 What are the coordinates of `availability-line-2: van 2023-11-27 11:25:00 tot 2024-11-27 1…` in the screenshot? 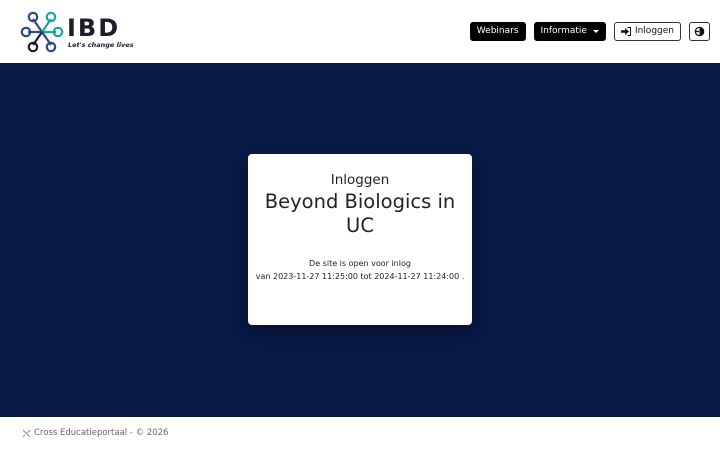 It's located at (360, 276).